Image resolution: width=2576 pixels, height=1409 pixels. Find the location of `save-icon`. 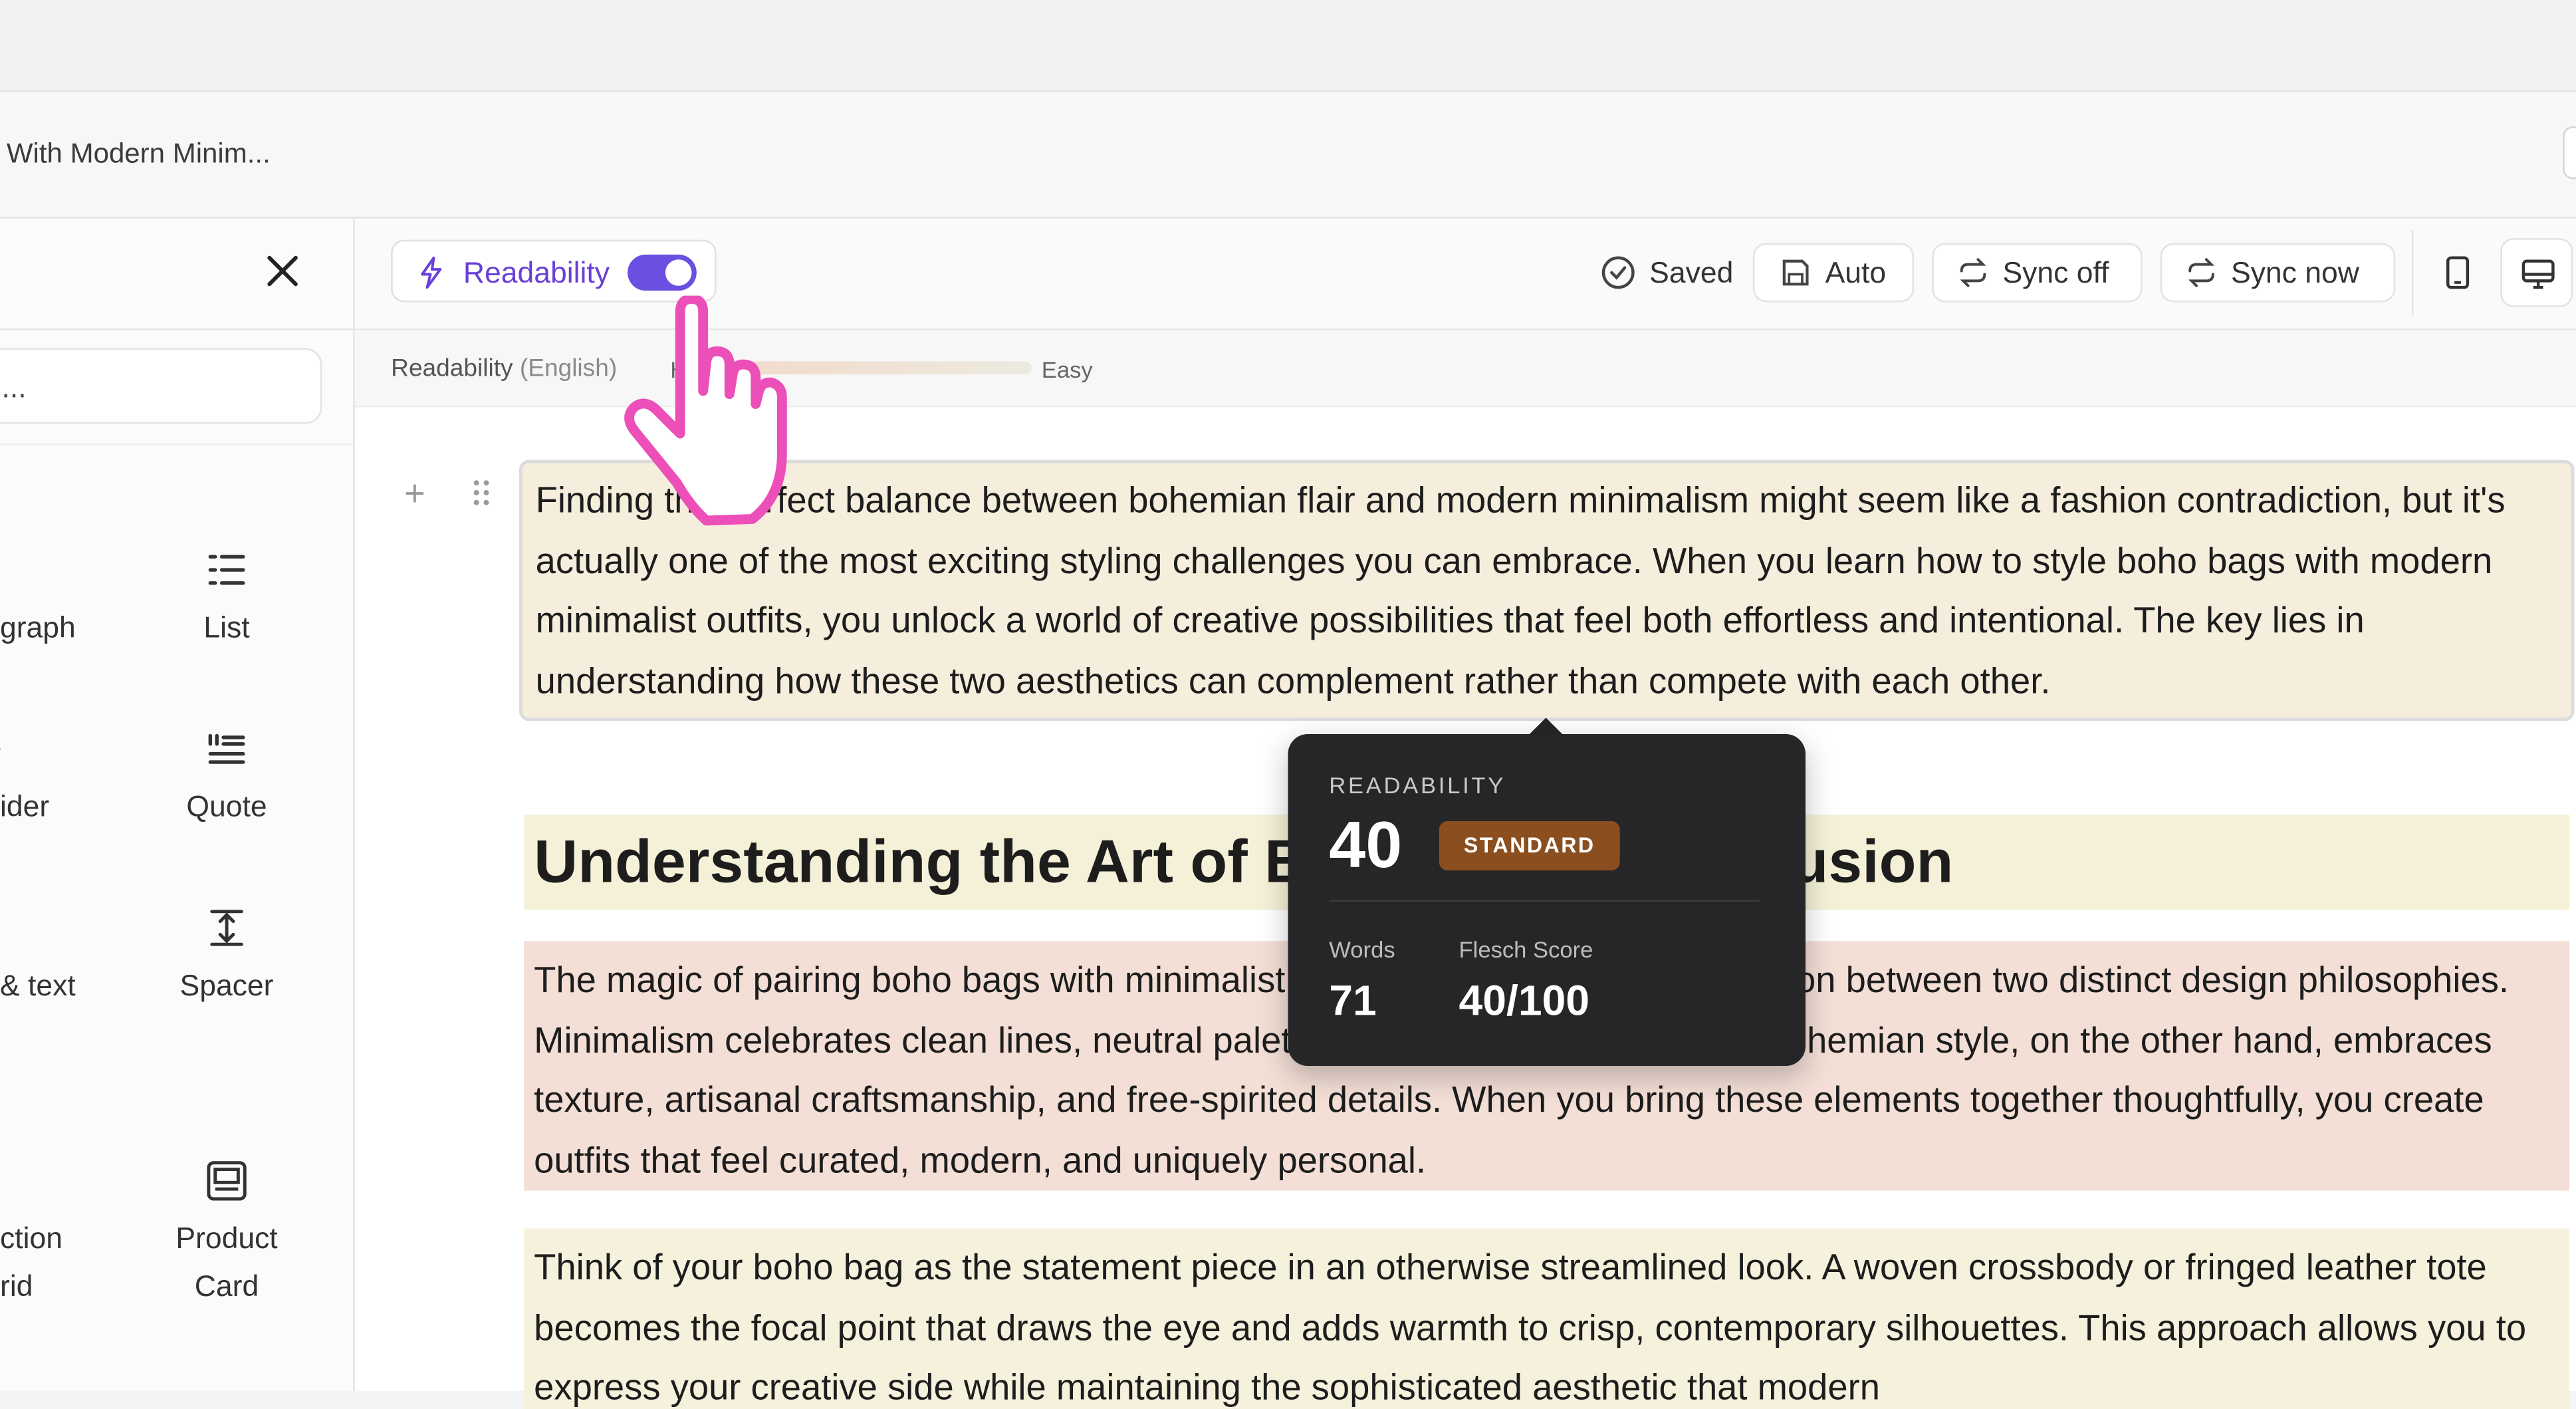

save-icon is located at coordinates (1795, 272).